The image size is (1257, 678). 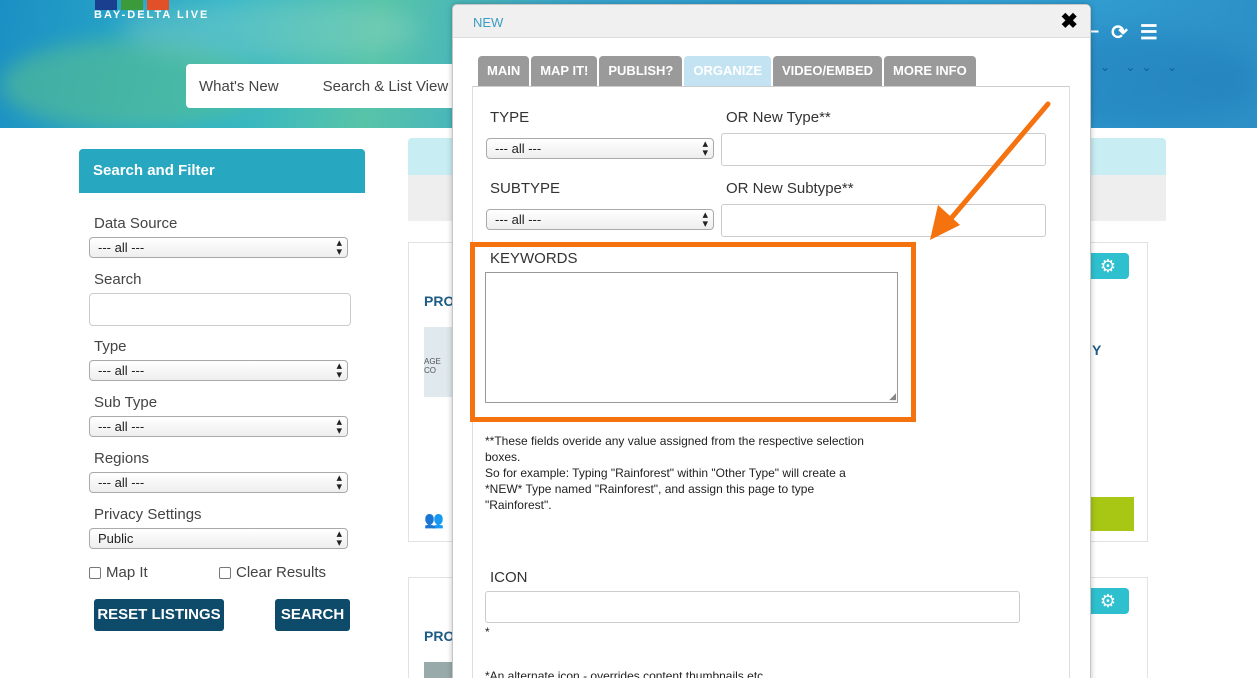 What do you see at coordinates (600, 219) in the screenshot?
I see `modal-subtype-select: --- all --- ▴ ▾` at bounding box center [600, 219].